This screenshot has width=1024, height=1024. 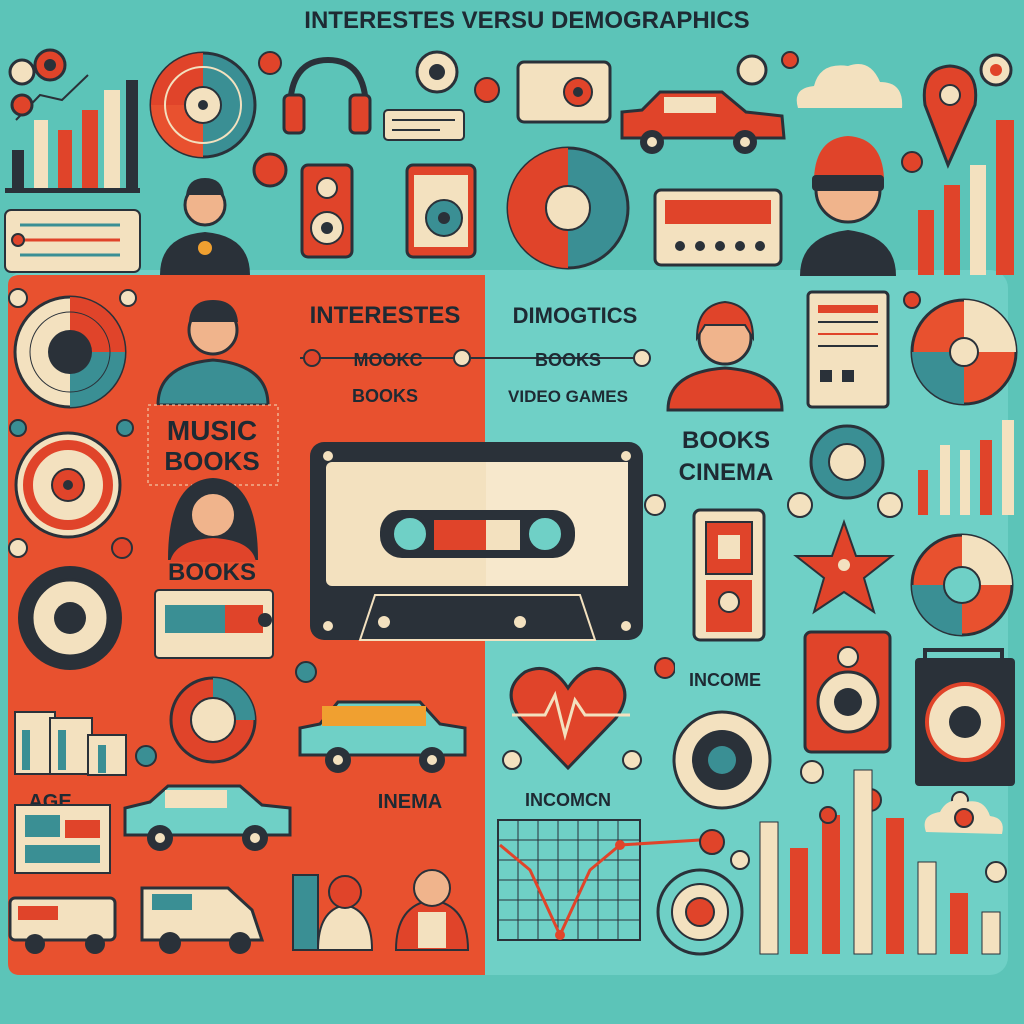 I want to click on row-mookc: MOOKC, so click(x=388, y=360).